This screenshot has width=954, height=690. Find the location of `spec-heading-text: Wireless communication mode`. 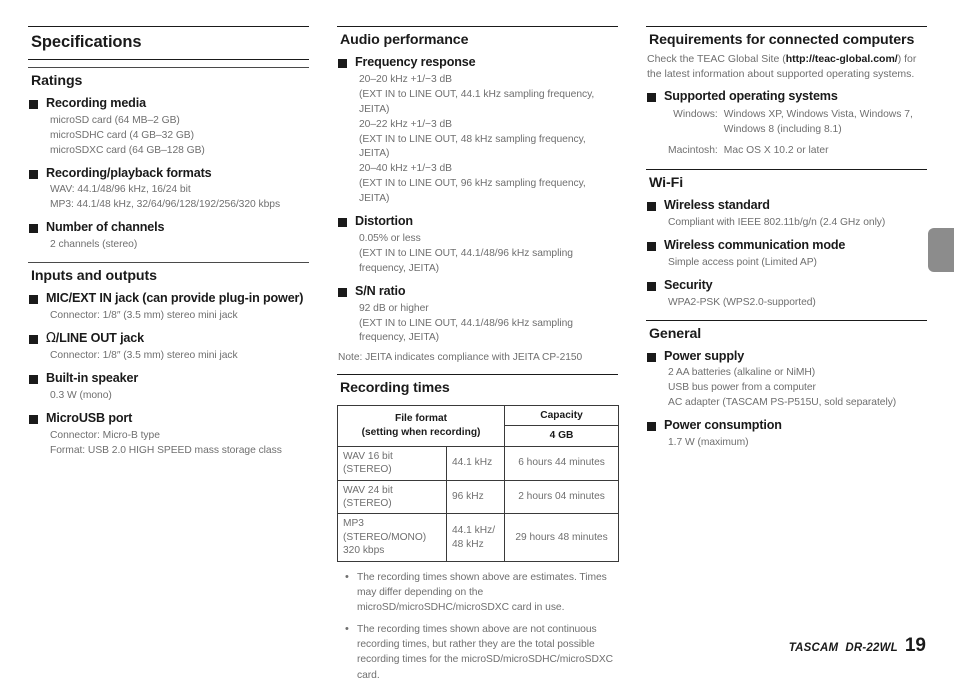

spec-heading-text: Wireless communication mode is located at coordinates (755, 244).